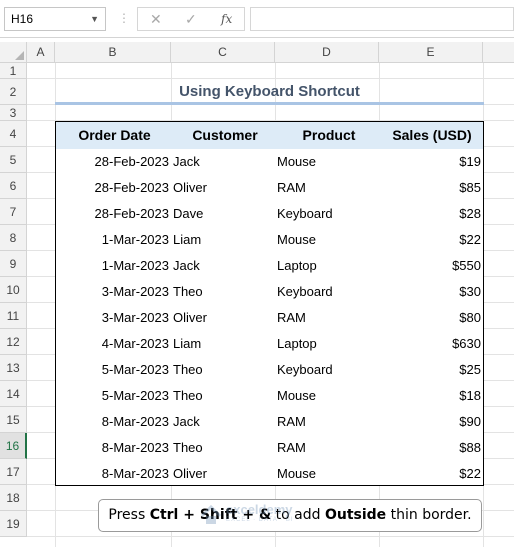 The height and width of the screenshot is (547, 514). I want to click on table-row: 28-Feb-2023 Jack Mouse $19, so click(269, 162).